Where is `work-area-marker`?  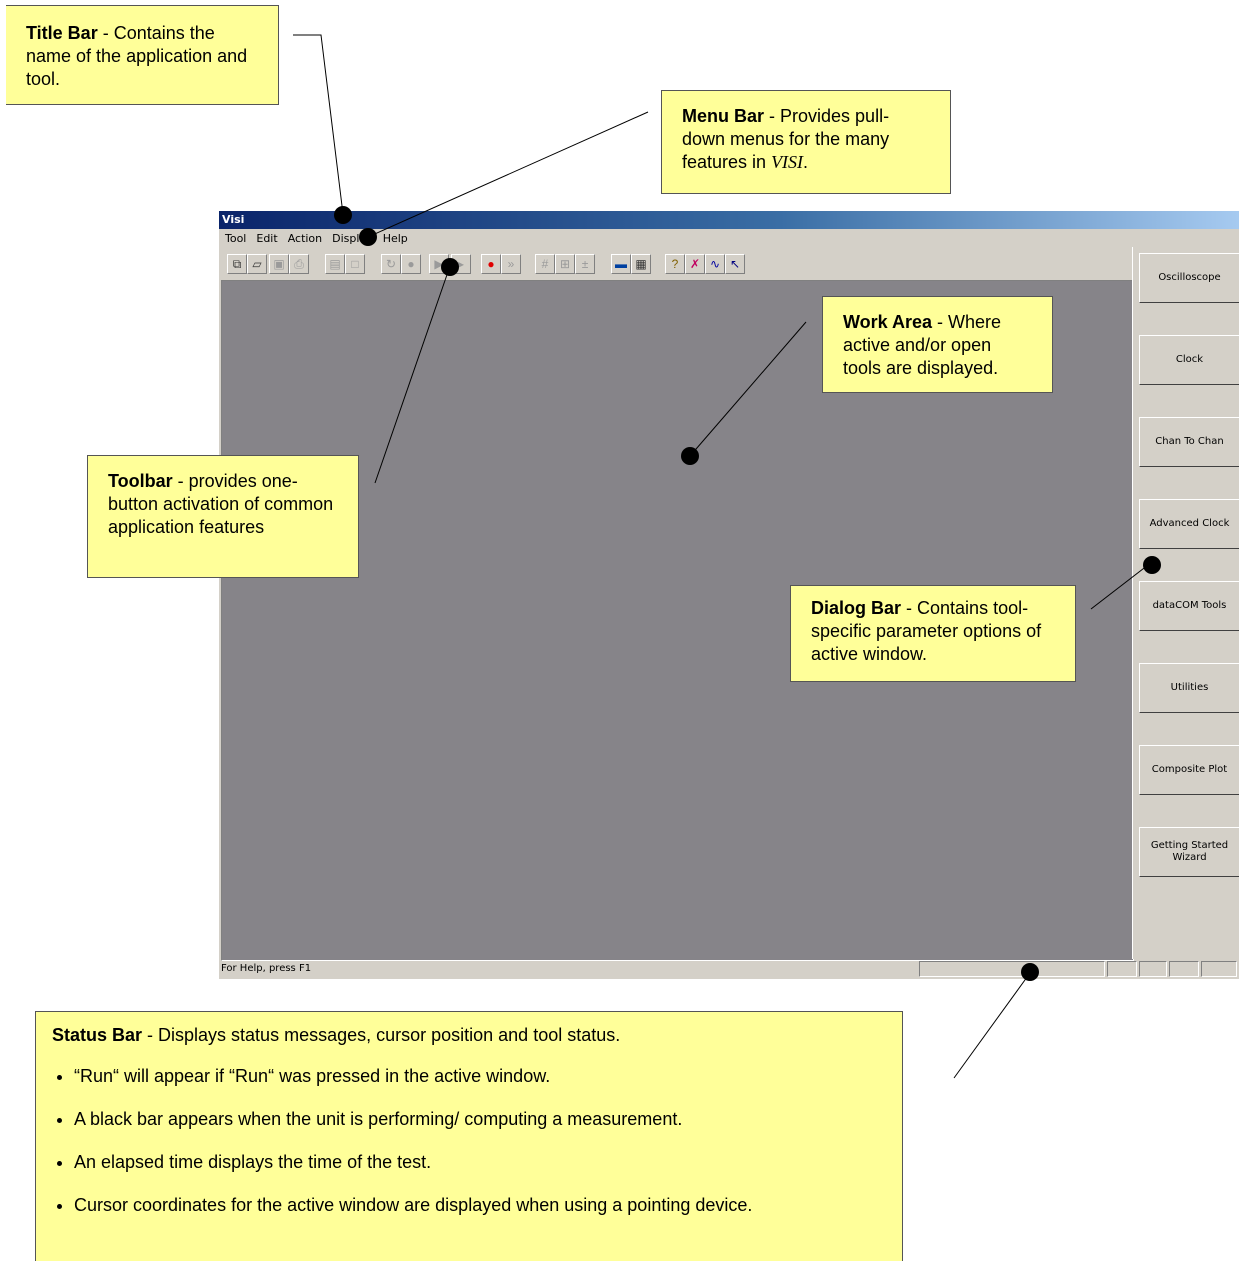 work-area-marker is located at coordinates (690, 456).